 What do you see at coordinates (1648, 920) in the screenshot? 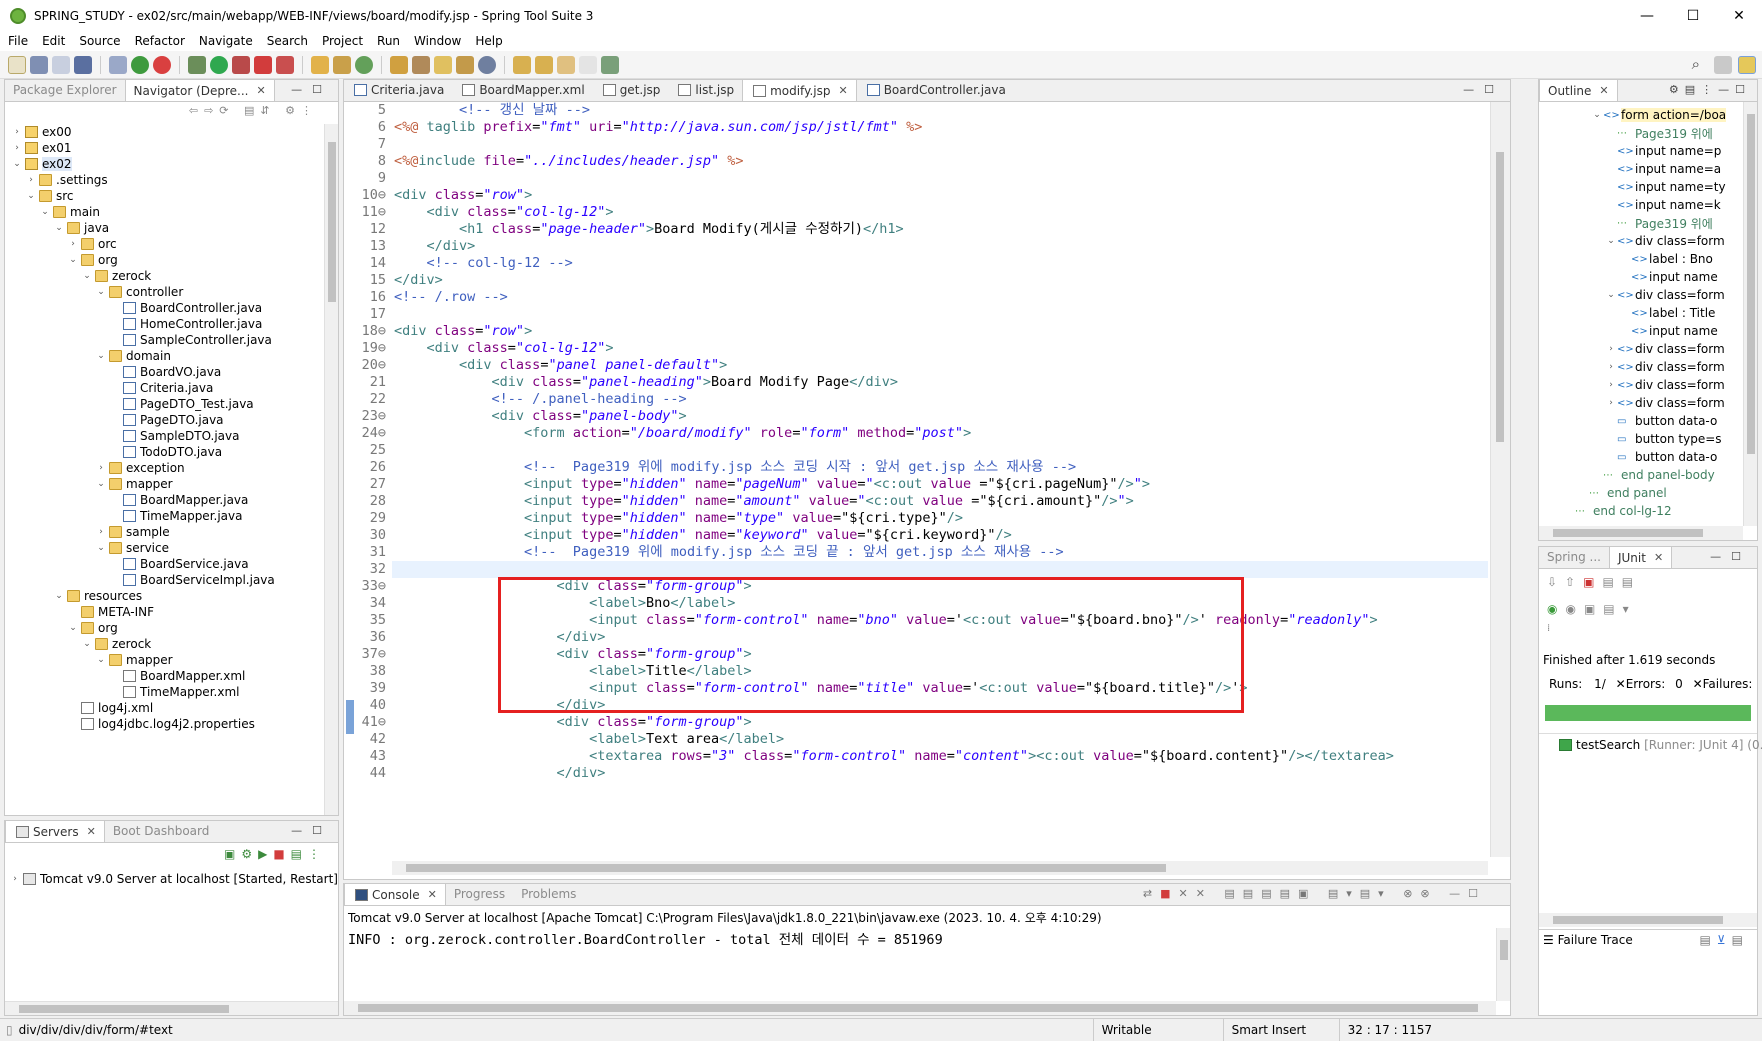
I see `junit-hscrollbar` at bounding box center [1648, 920].